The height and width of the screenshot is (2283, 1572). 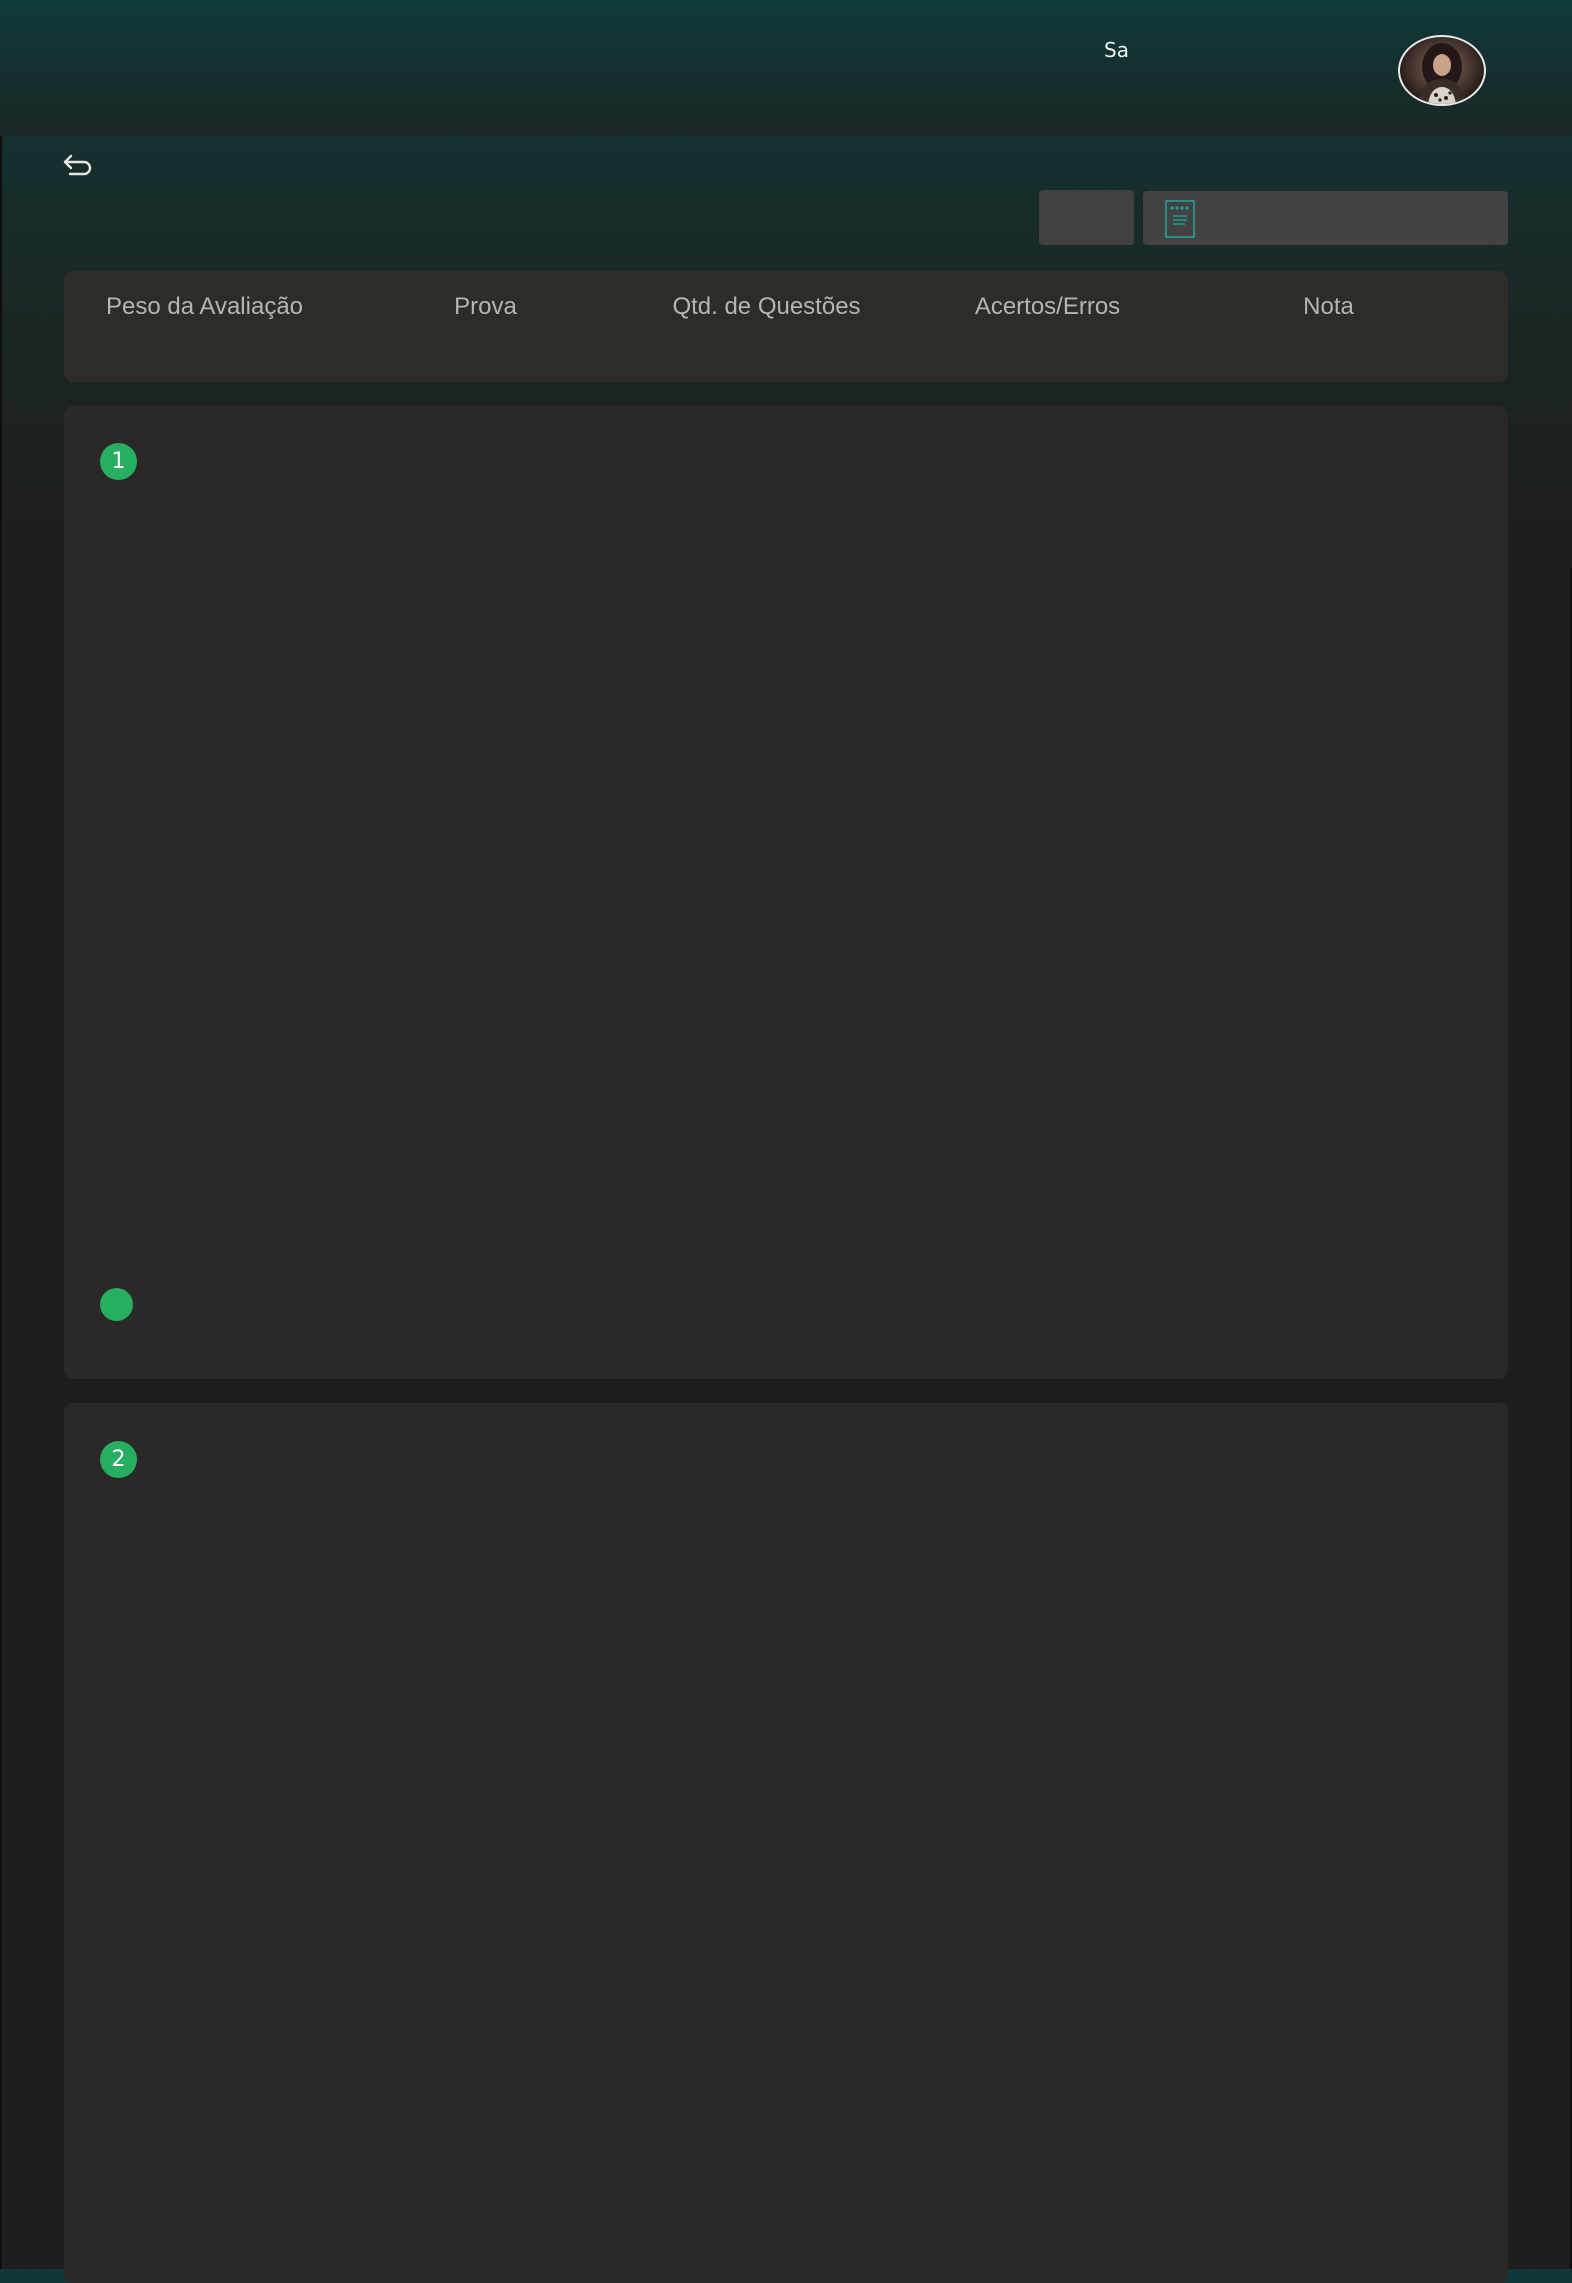 I want to click on question-number-badge: 2, so click(x=118, y=1459).